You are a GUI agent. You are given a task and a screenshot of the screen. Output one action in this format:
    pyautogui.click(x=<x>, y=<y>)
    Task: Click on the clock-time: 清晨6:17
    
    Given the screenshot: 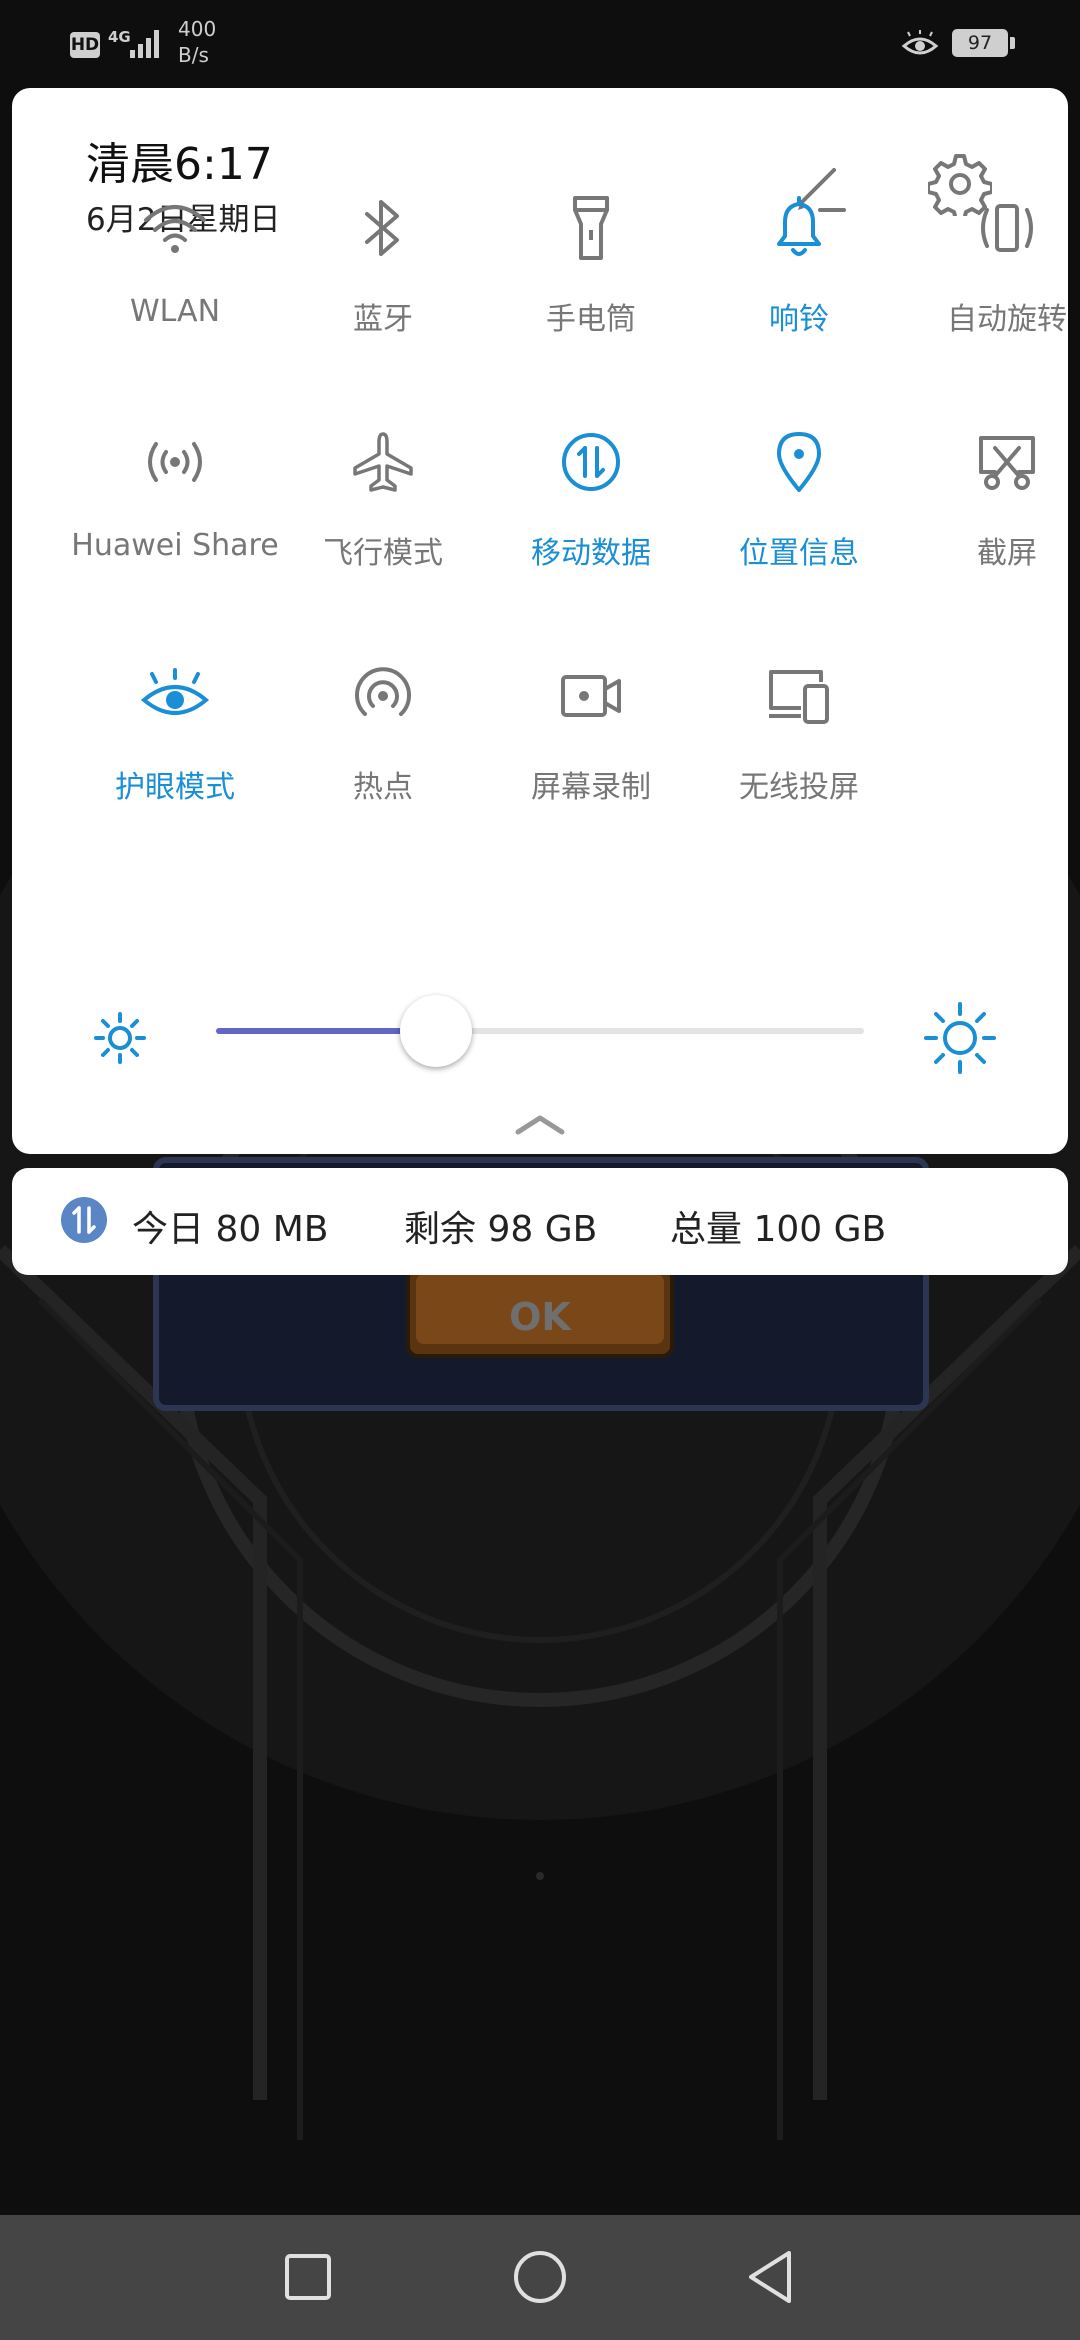 What is the action you would take?
    pyautogui.click(x=179, y=164)
    